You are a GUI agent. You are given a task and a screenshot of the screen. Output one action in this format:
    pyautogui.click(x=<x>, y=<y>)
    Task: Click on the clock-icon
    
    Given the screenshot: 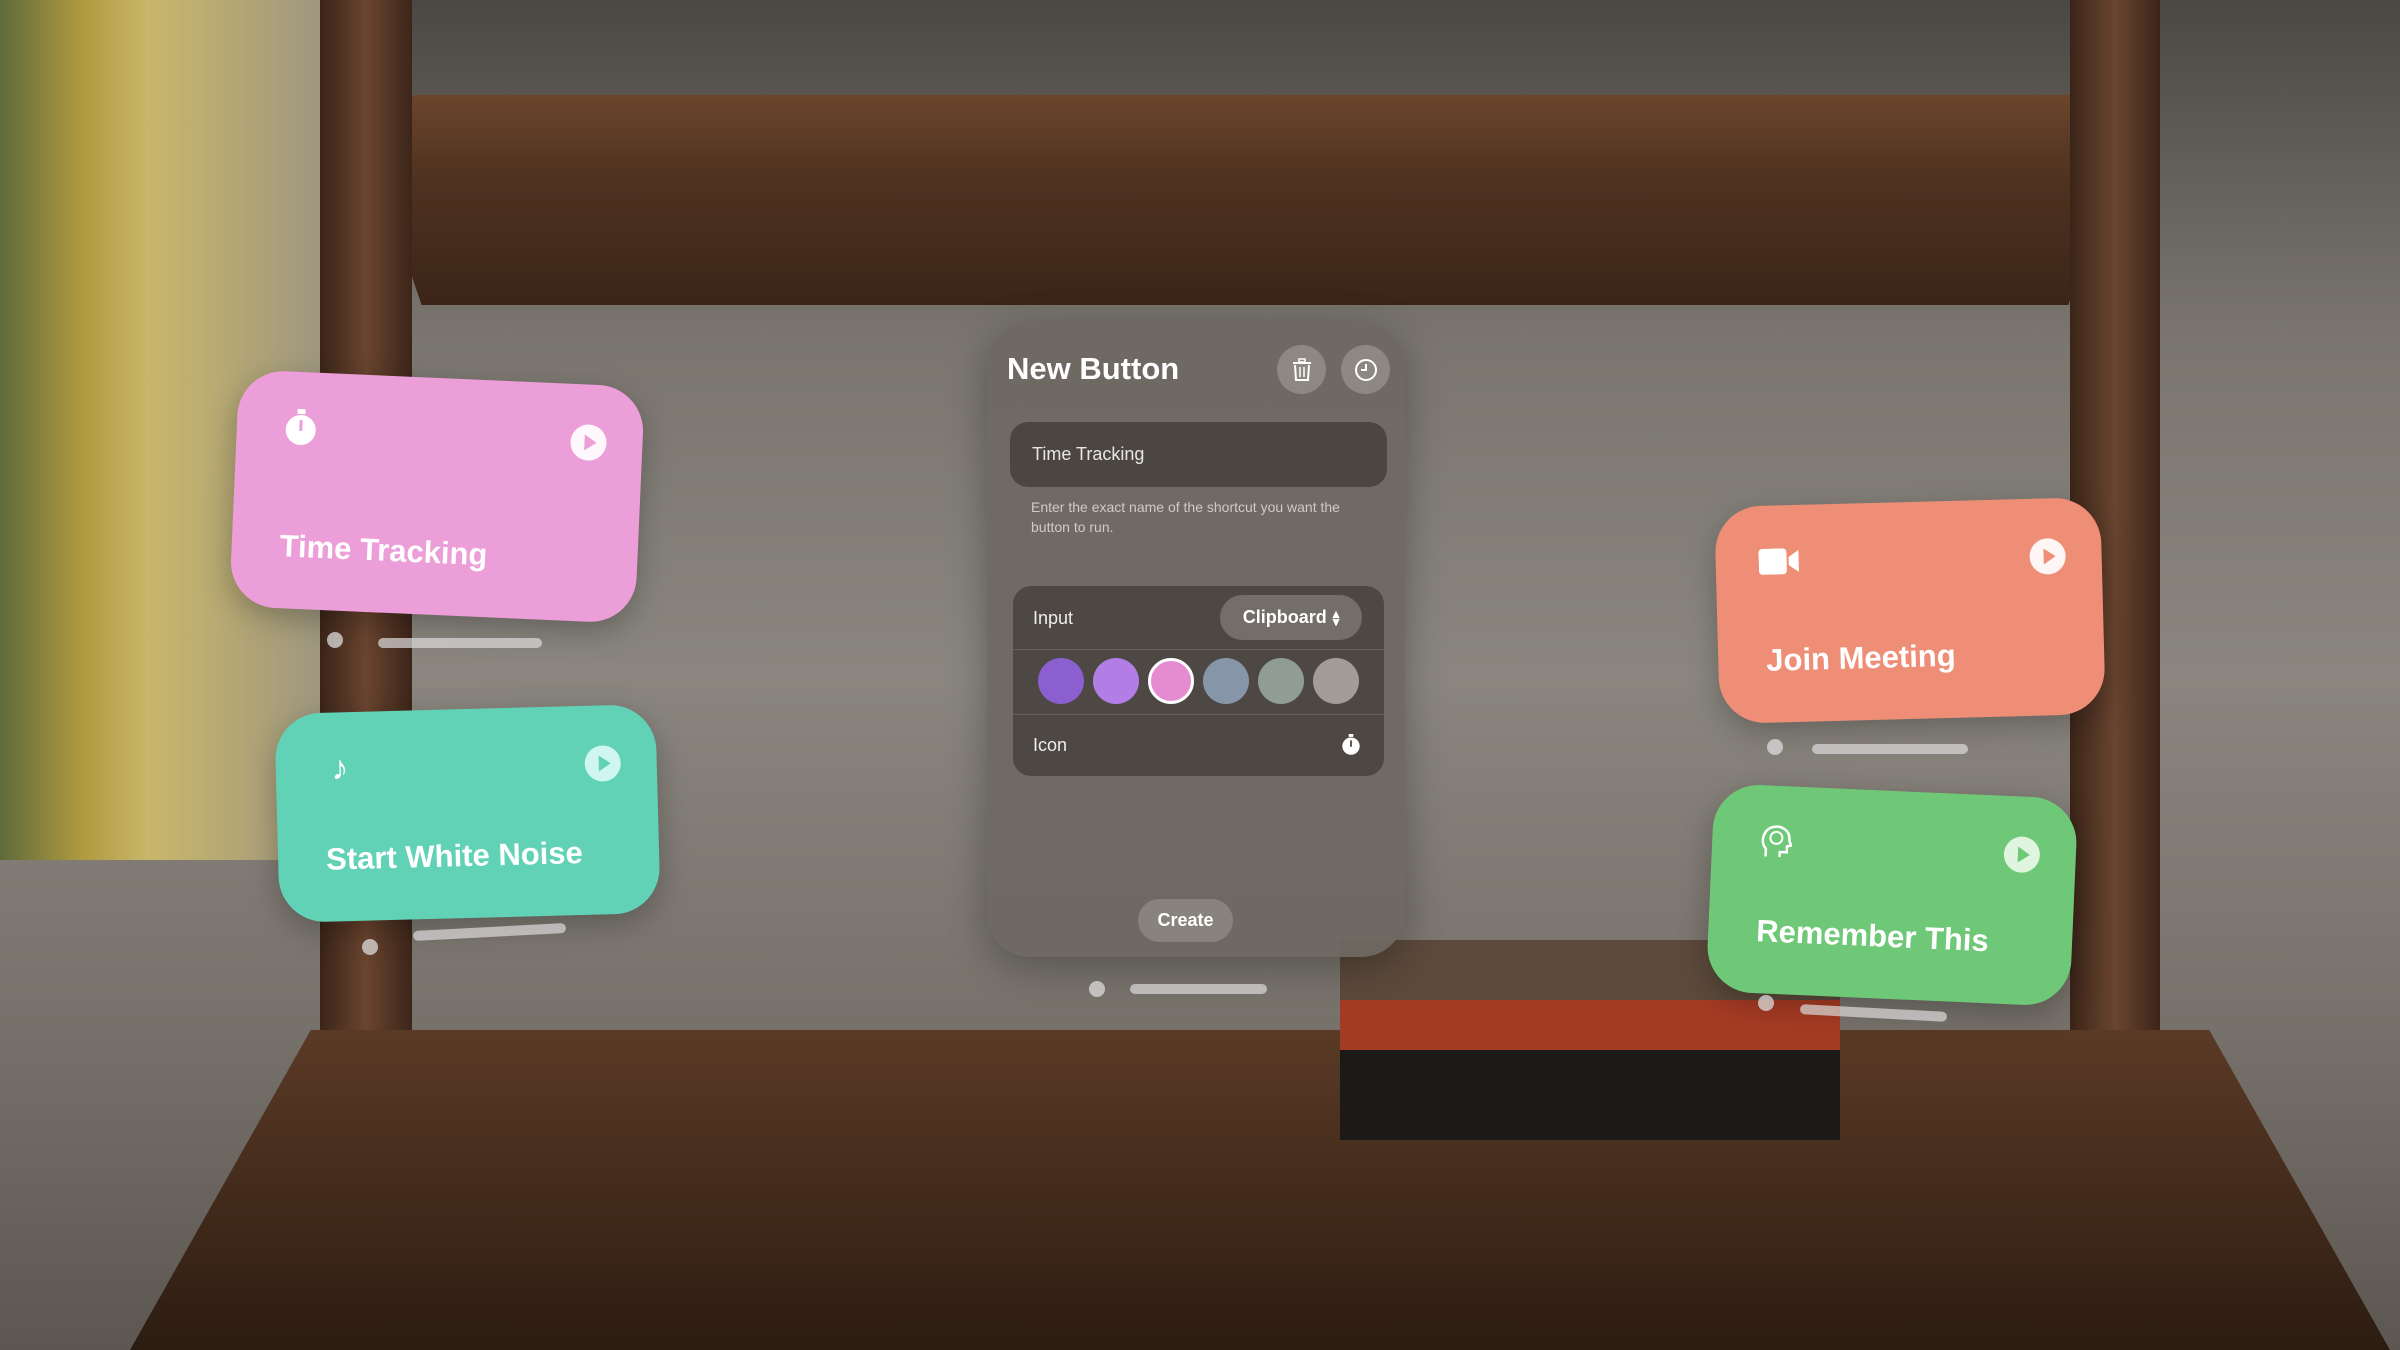 What is the action you would take?
    pyautogui.click(x=1365, y=369)
    